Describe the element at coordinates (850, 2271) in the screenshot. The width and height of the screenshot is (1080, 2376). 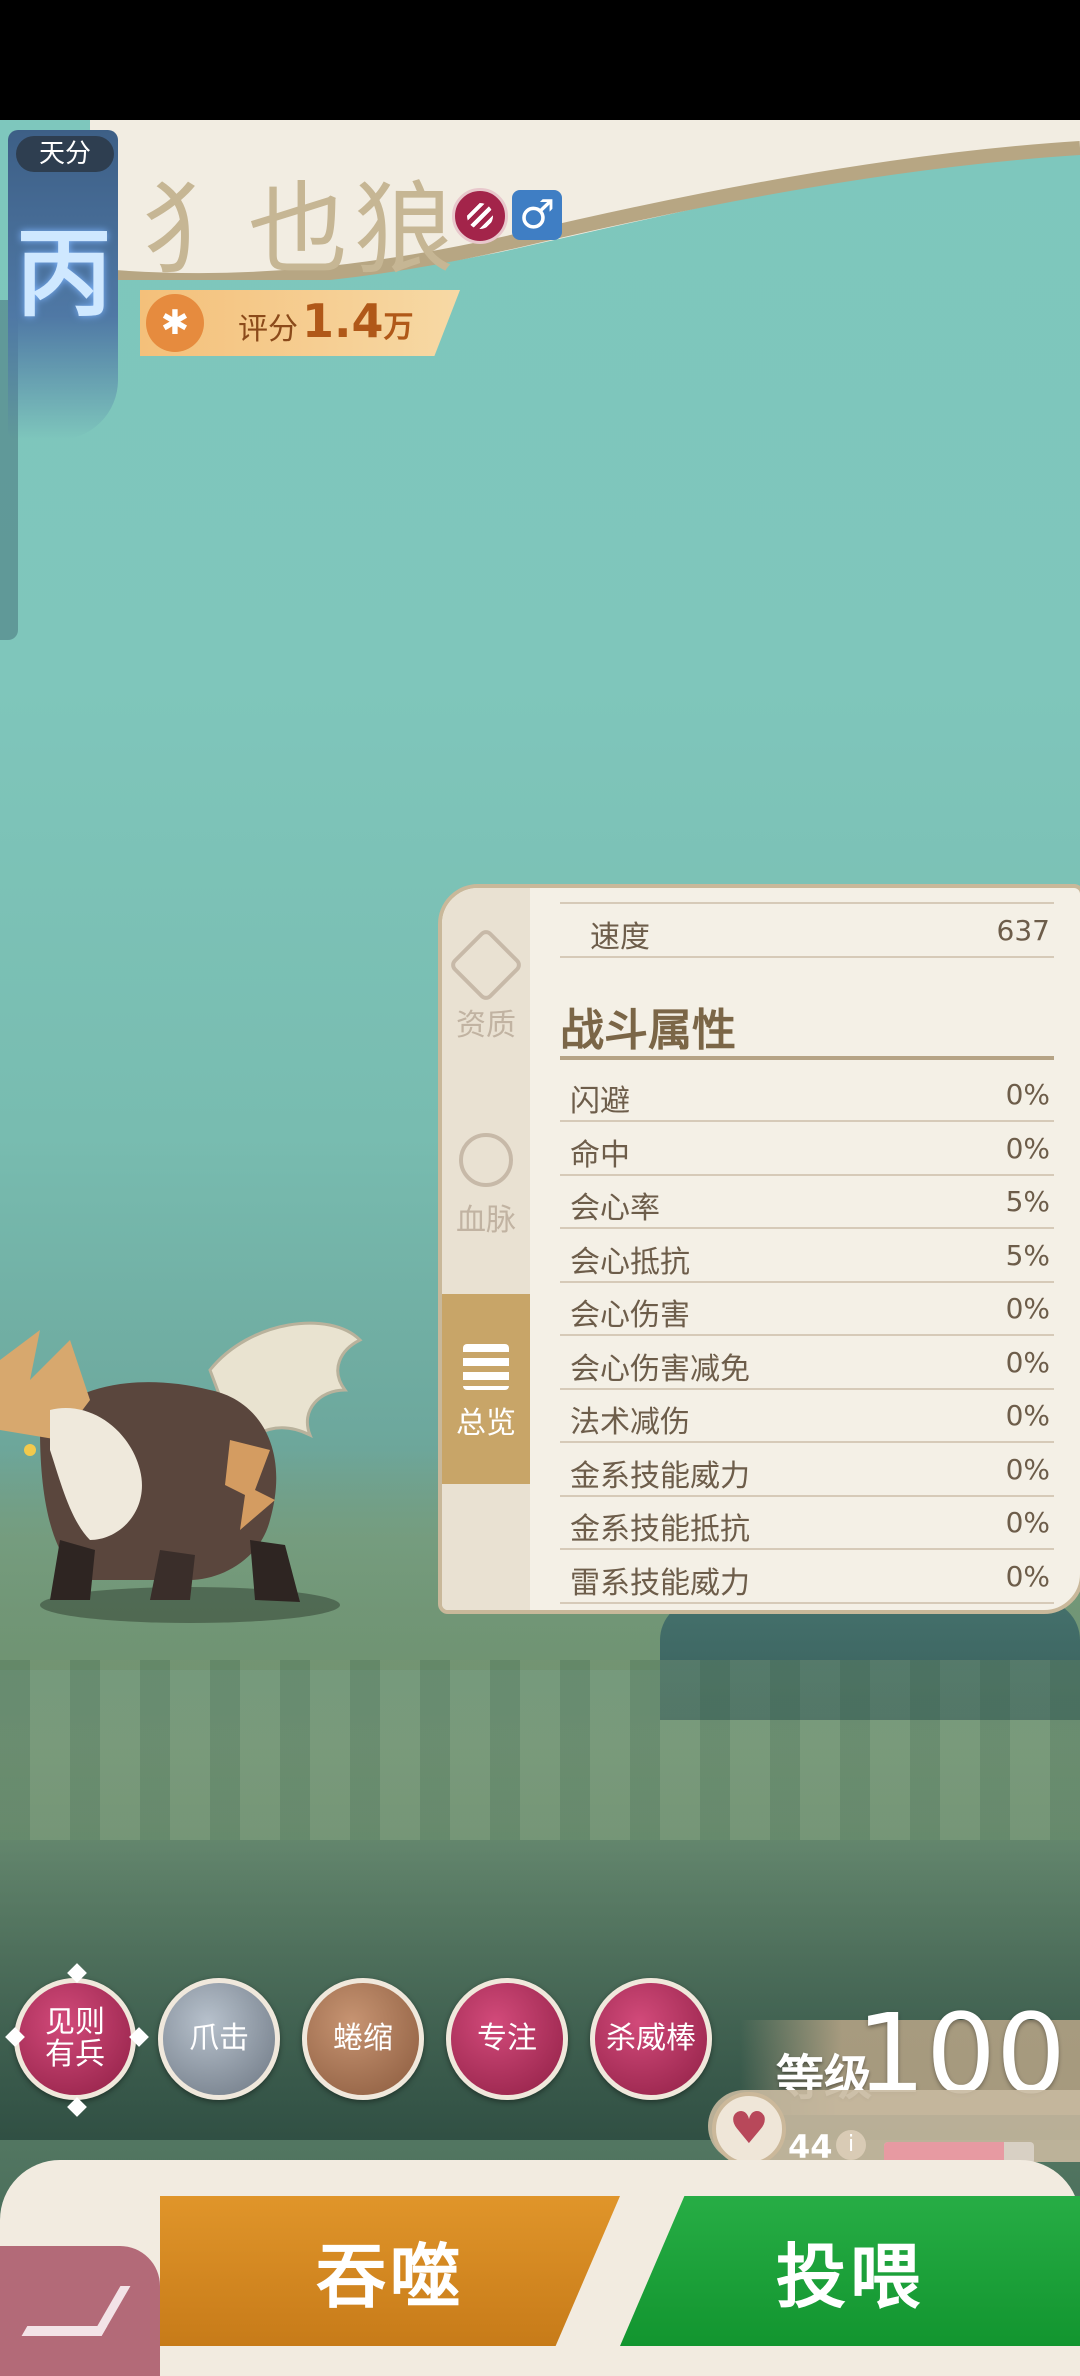
I see `feed-button: 投喂` at that location.